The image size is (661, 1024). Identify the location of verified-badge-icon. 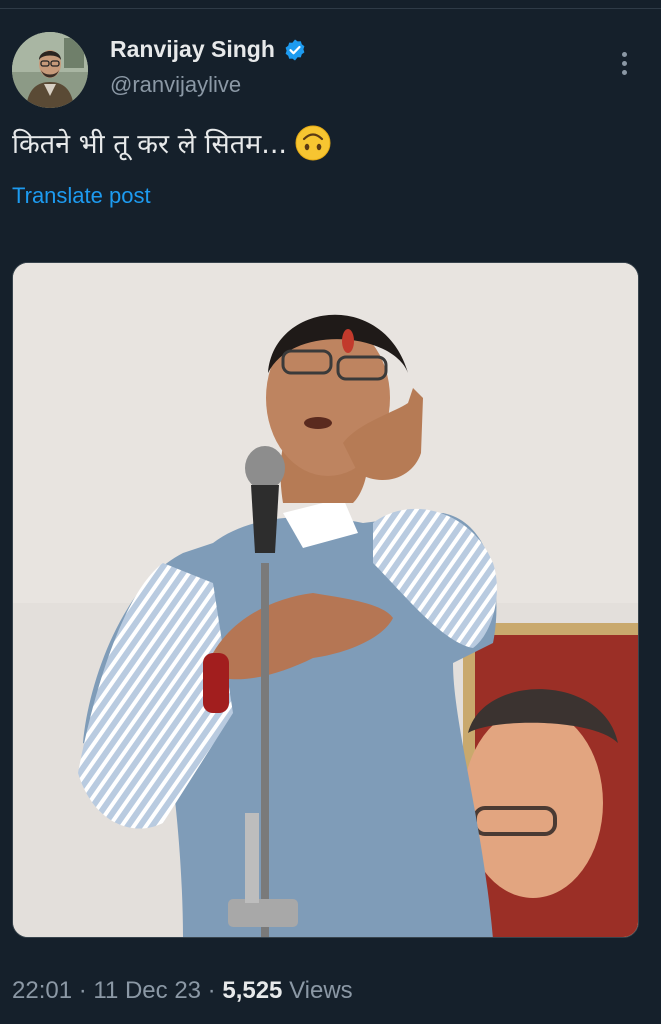
(295, 49).